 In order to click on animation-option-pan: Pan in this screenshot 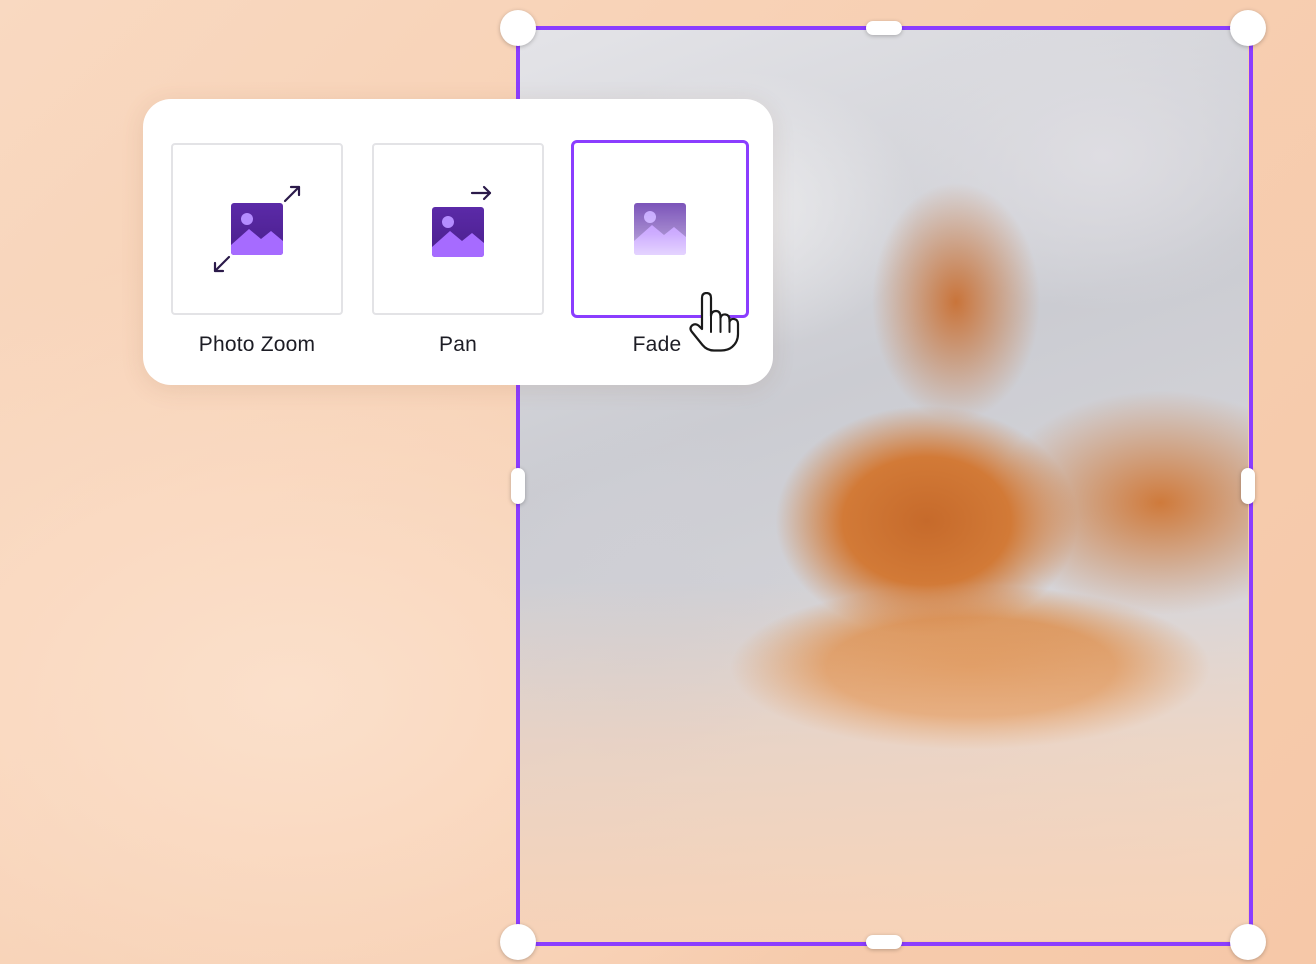, I will do `click(458, 250)`.